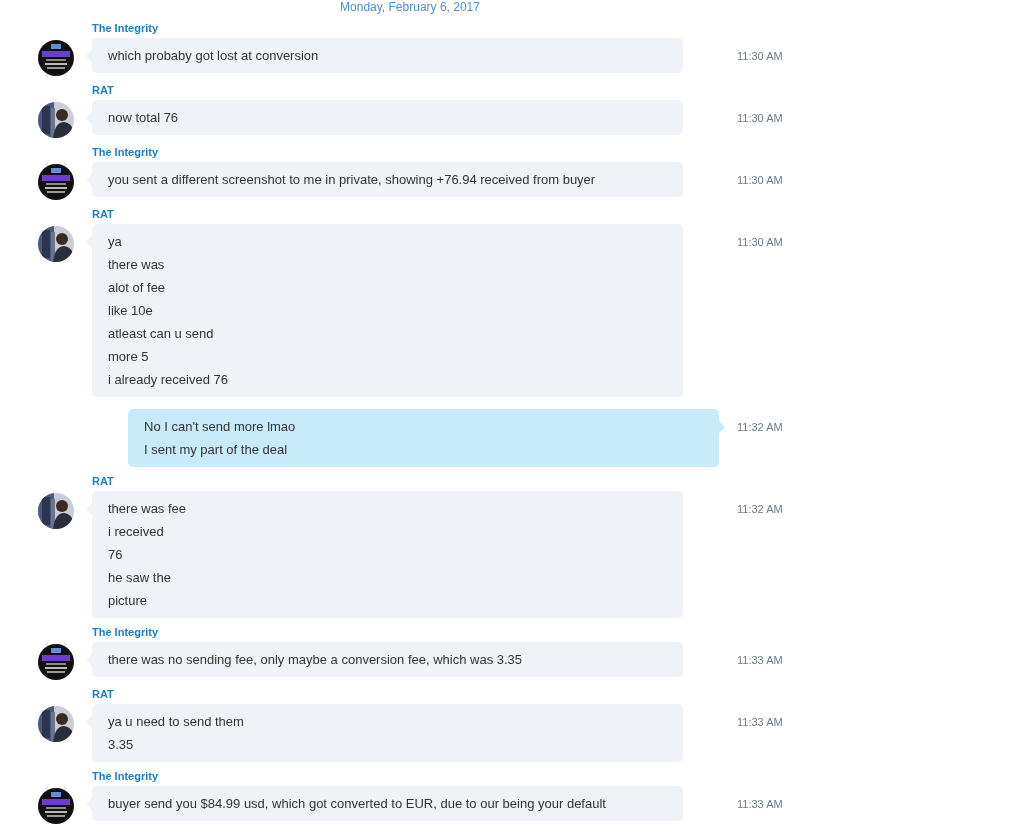 This screenshot has width=1030, height=835. I want to click on message-text: alot of fee, so click(137, 288).